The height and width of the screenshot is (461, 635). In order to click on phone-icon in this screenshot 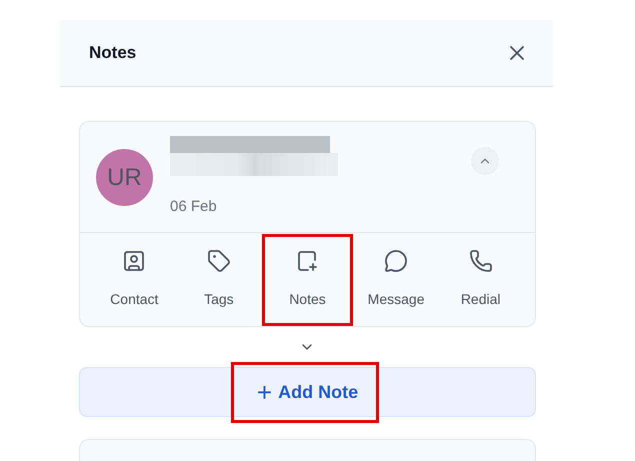, I will do `click(480, 261)`.